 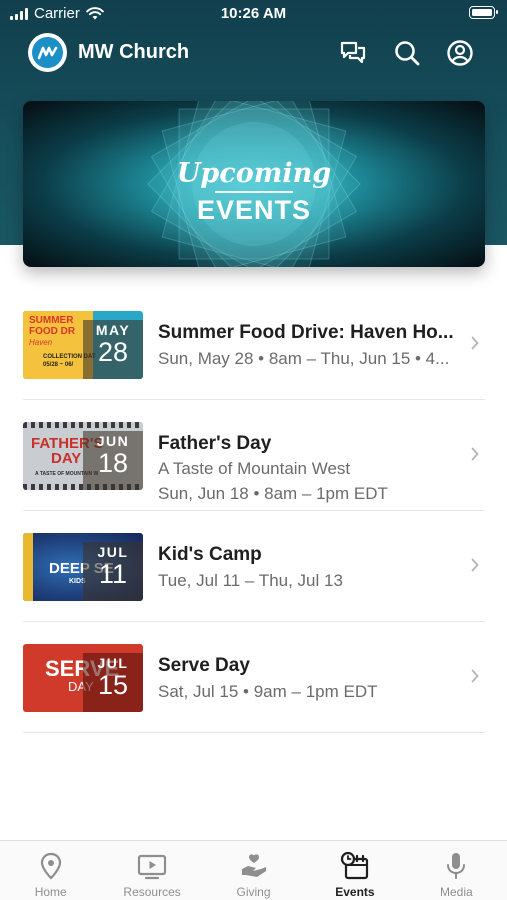 What do you see at coordinates (253, 54) in the screenshot?
I see `app-bar: MW Church` at bounding box center [253, 54].